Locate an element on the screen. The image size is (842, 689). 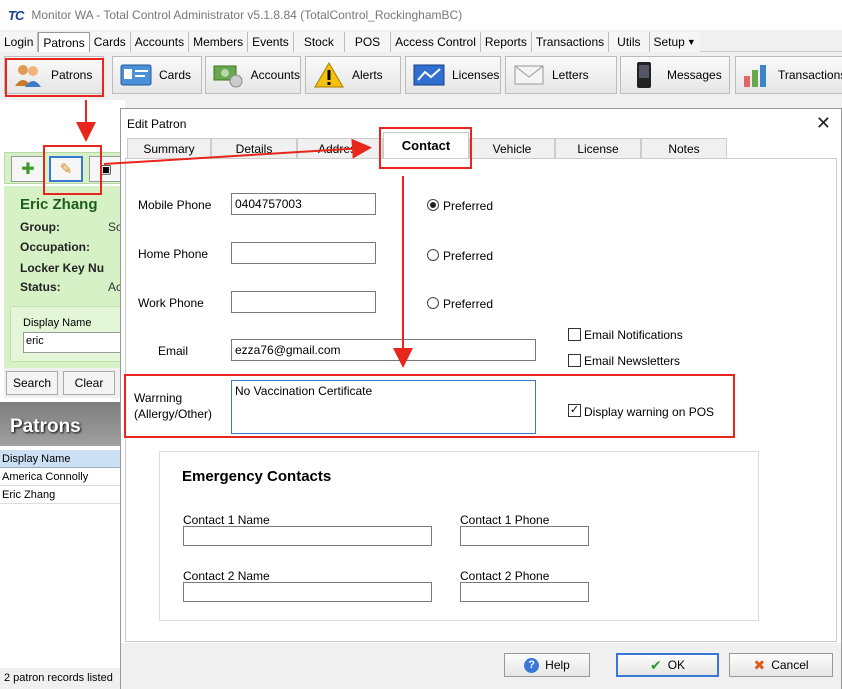
contact1-phone-label: Contact 1 Phone is located at coordinates (505, 520).